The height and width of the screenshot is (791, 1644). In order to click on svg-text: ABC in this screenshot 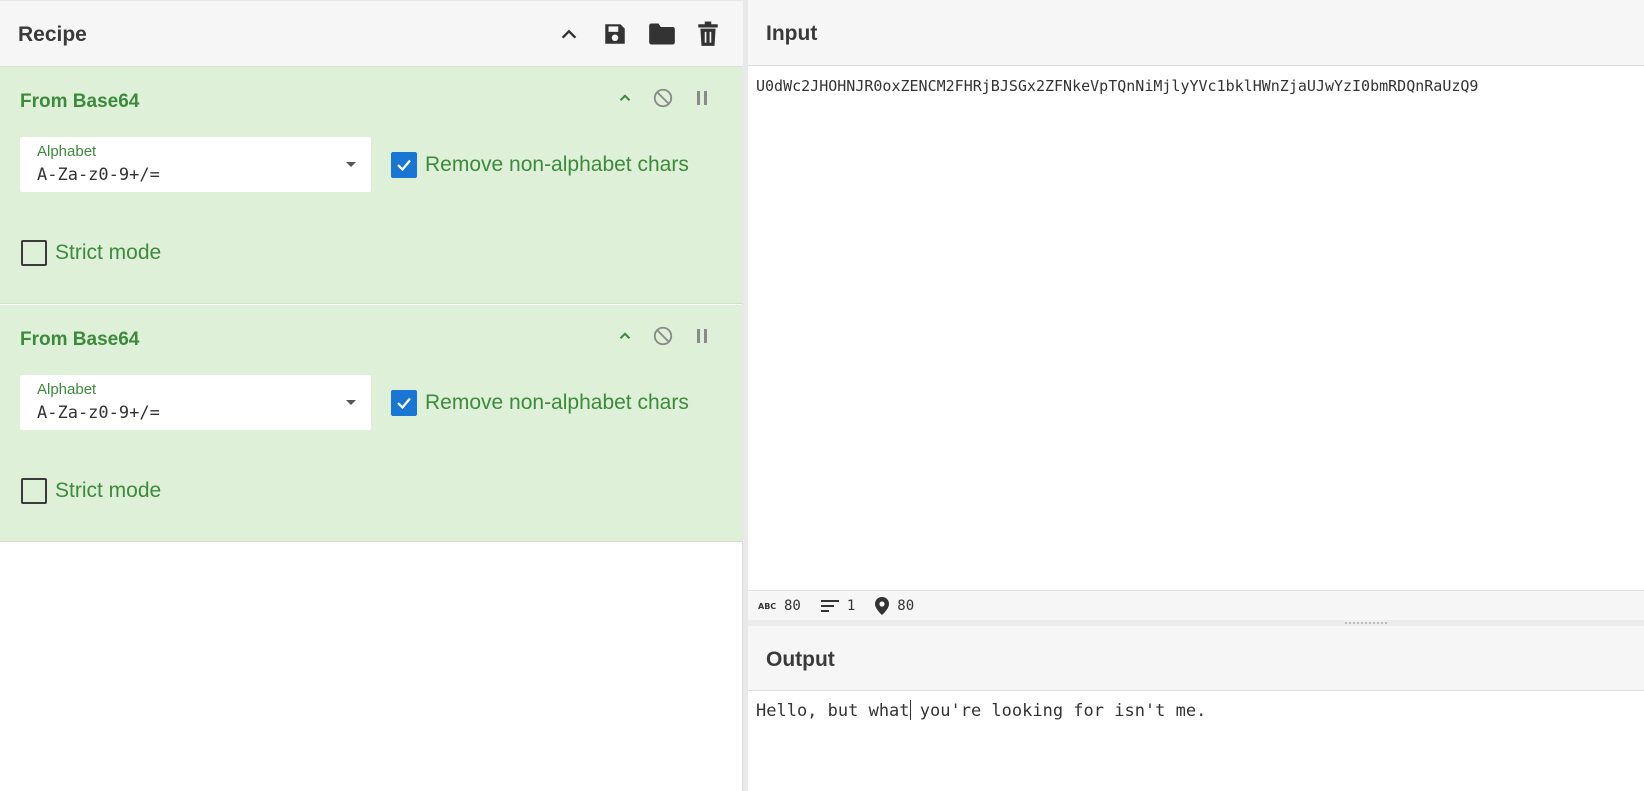, I will do `click(767, 606)`.